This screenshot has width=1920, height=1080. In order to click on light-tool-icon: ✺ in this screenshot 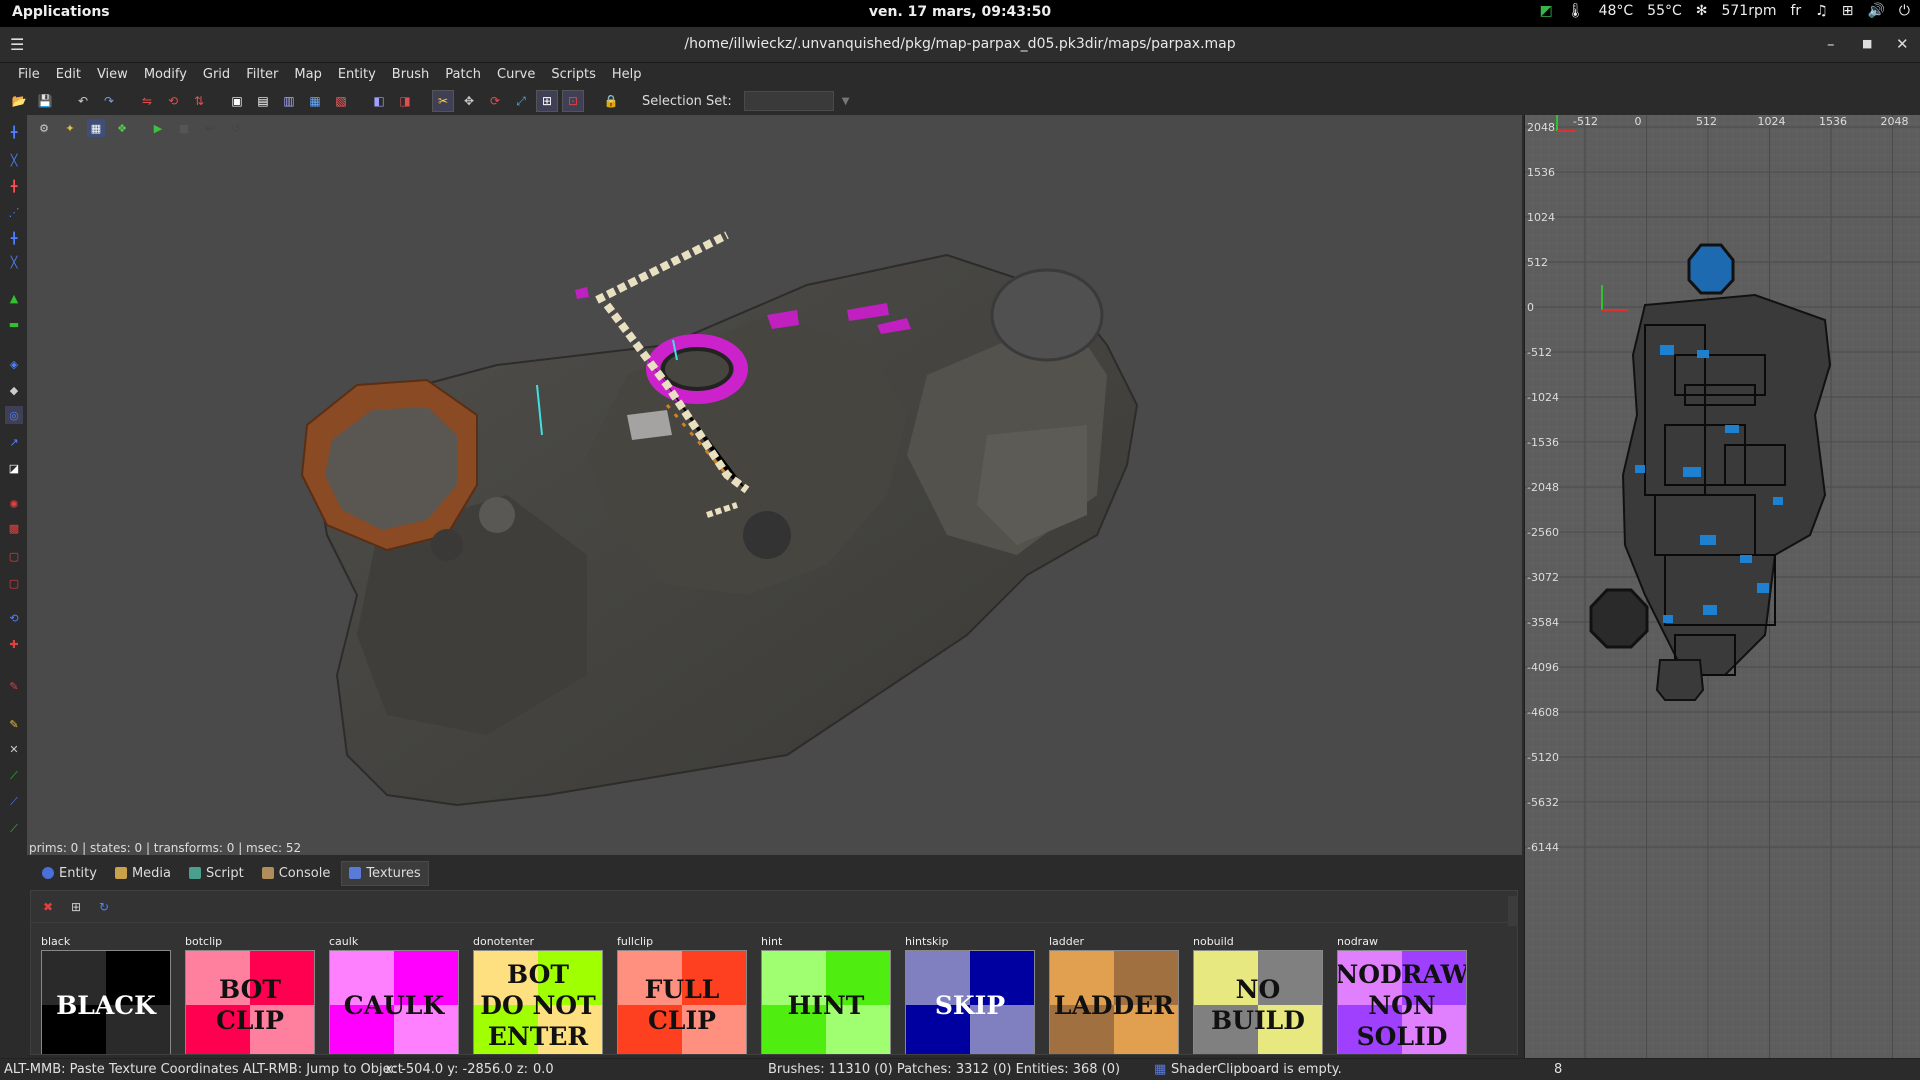, I will do `click(14, 504)`.